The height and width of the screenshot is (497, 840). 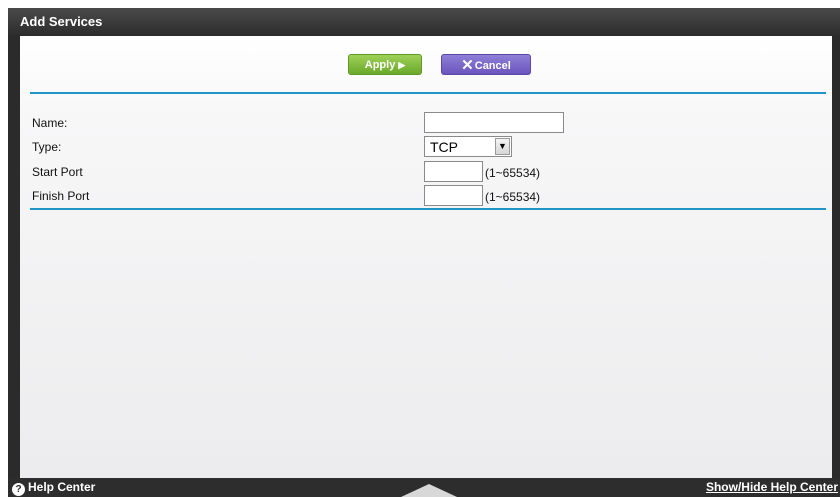 What do you see at coordinates (453, 171) in the screenshot?
I see `start-port-input` at bounding box center [453, 171].